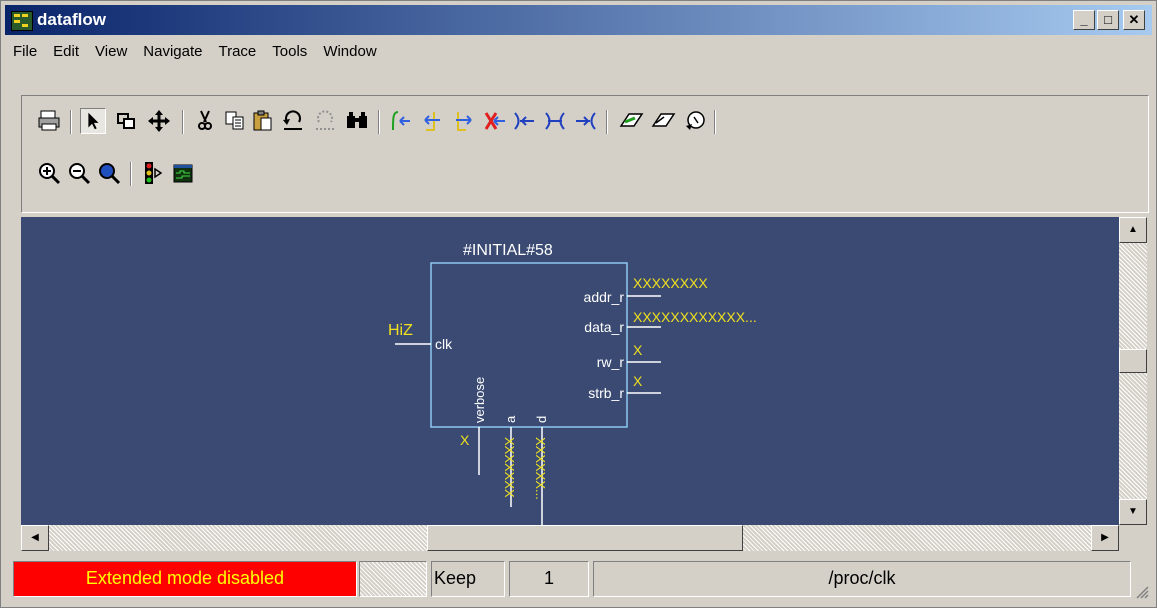  What do you see at coordinates (109, 173) in the screenshot?
I see `zoom-full-icon` at bounding box center [109, 173].